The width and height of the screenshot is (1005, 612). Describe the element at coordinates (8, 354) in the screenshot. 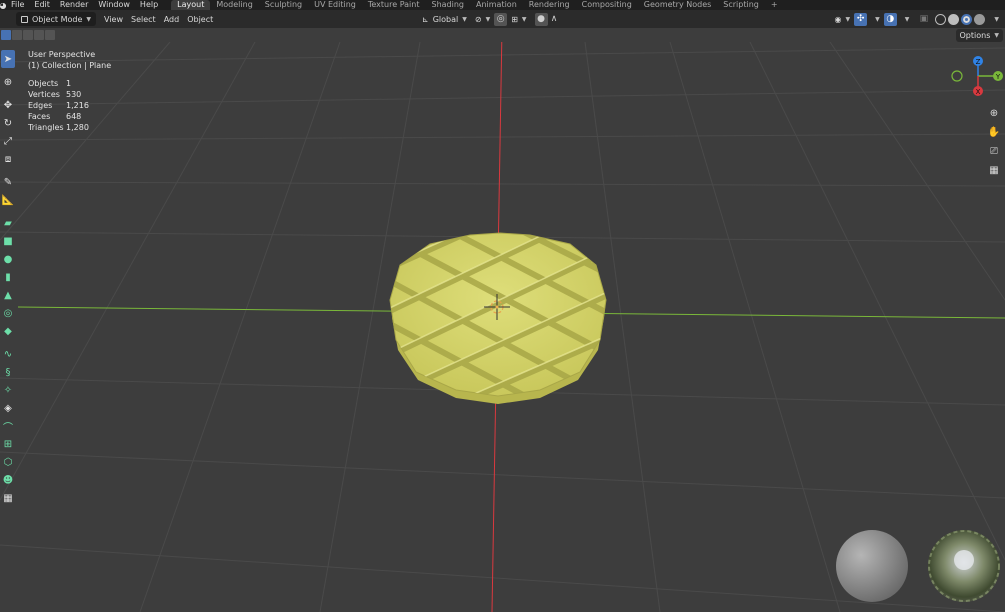

I see `add-curve-tool-icon: ∿` at that location.